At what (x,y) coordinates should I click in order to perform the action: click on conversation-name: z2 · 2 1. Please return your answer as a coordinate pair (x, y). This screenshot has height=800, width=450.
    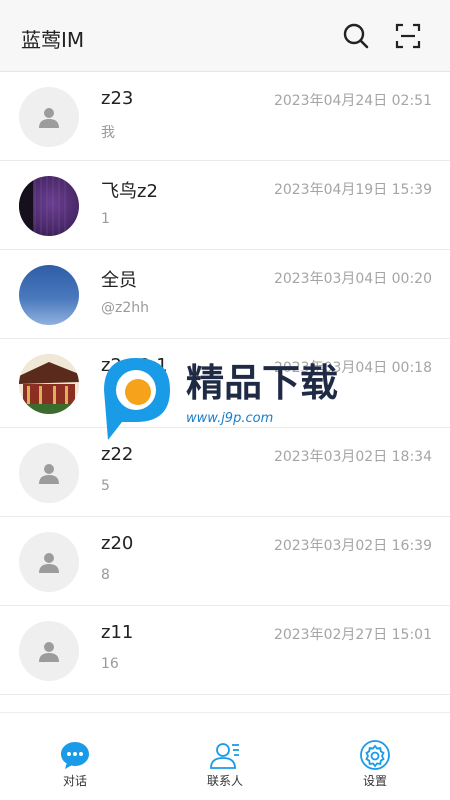
    Looking at the image, I should click on (134, 365).